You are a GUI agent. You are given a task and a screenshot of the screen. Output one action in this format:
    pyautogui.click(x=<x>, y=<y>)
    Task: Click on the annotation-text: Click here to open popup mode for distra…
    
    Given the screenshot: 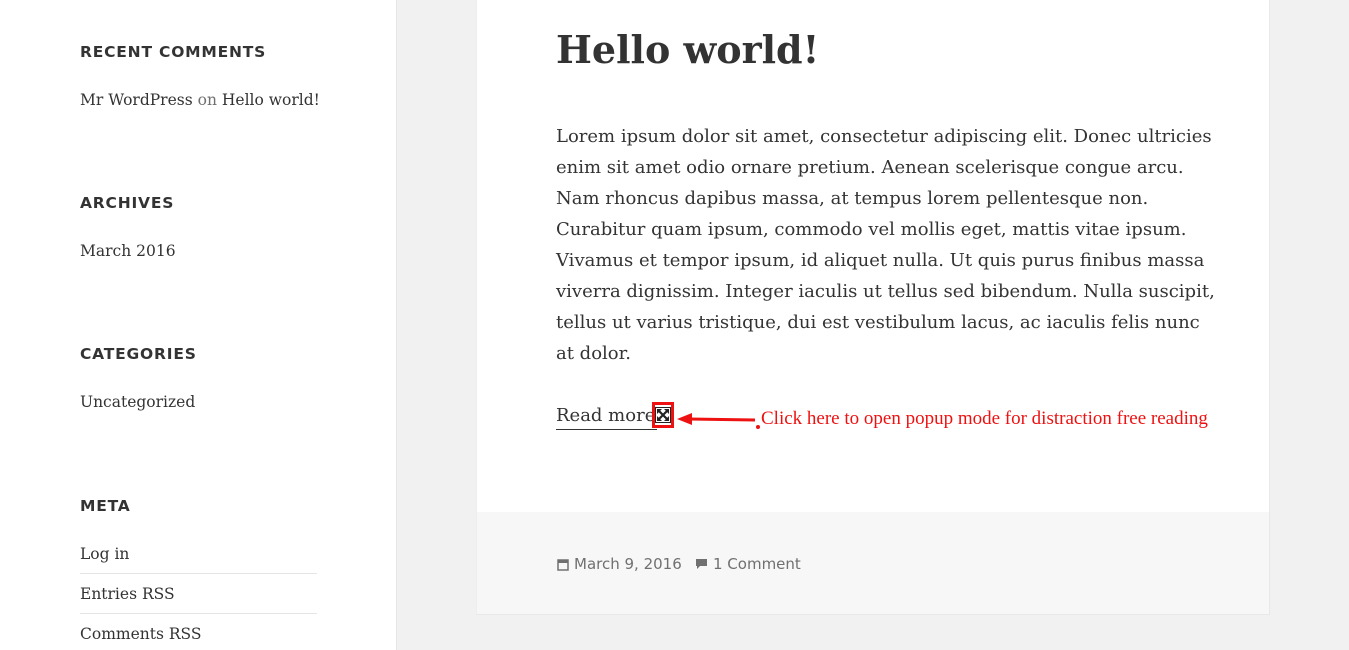 What is the action you would take?
    pyautogui.click(x=984, y=418)
    